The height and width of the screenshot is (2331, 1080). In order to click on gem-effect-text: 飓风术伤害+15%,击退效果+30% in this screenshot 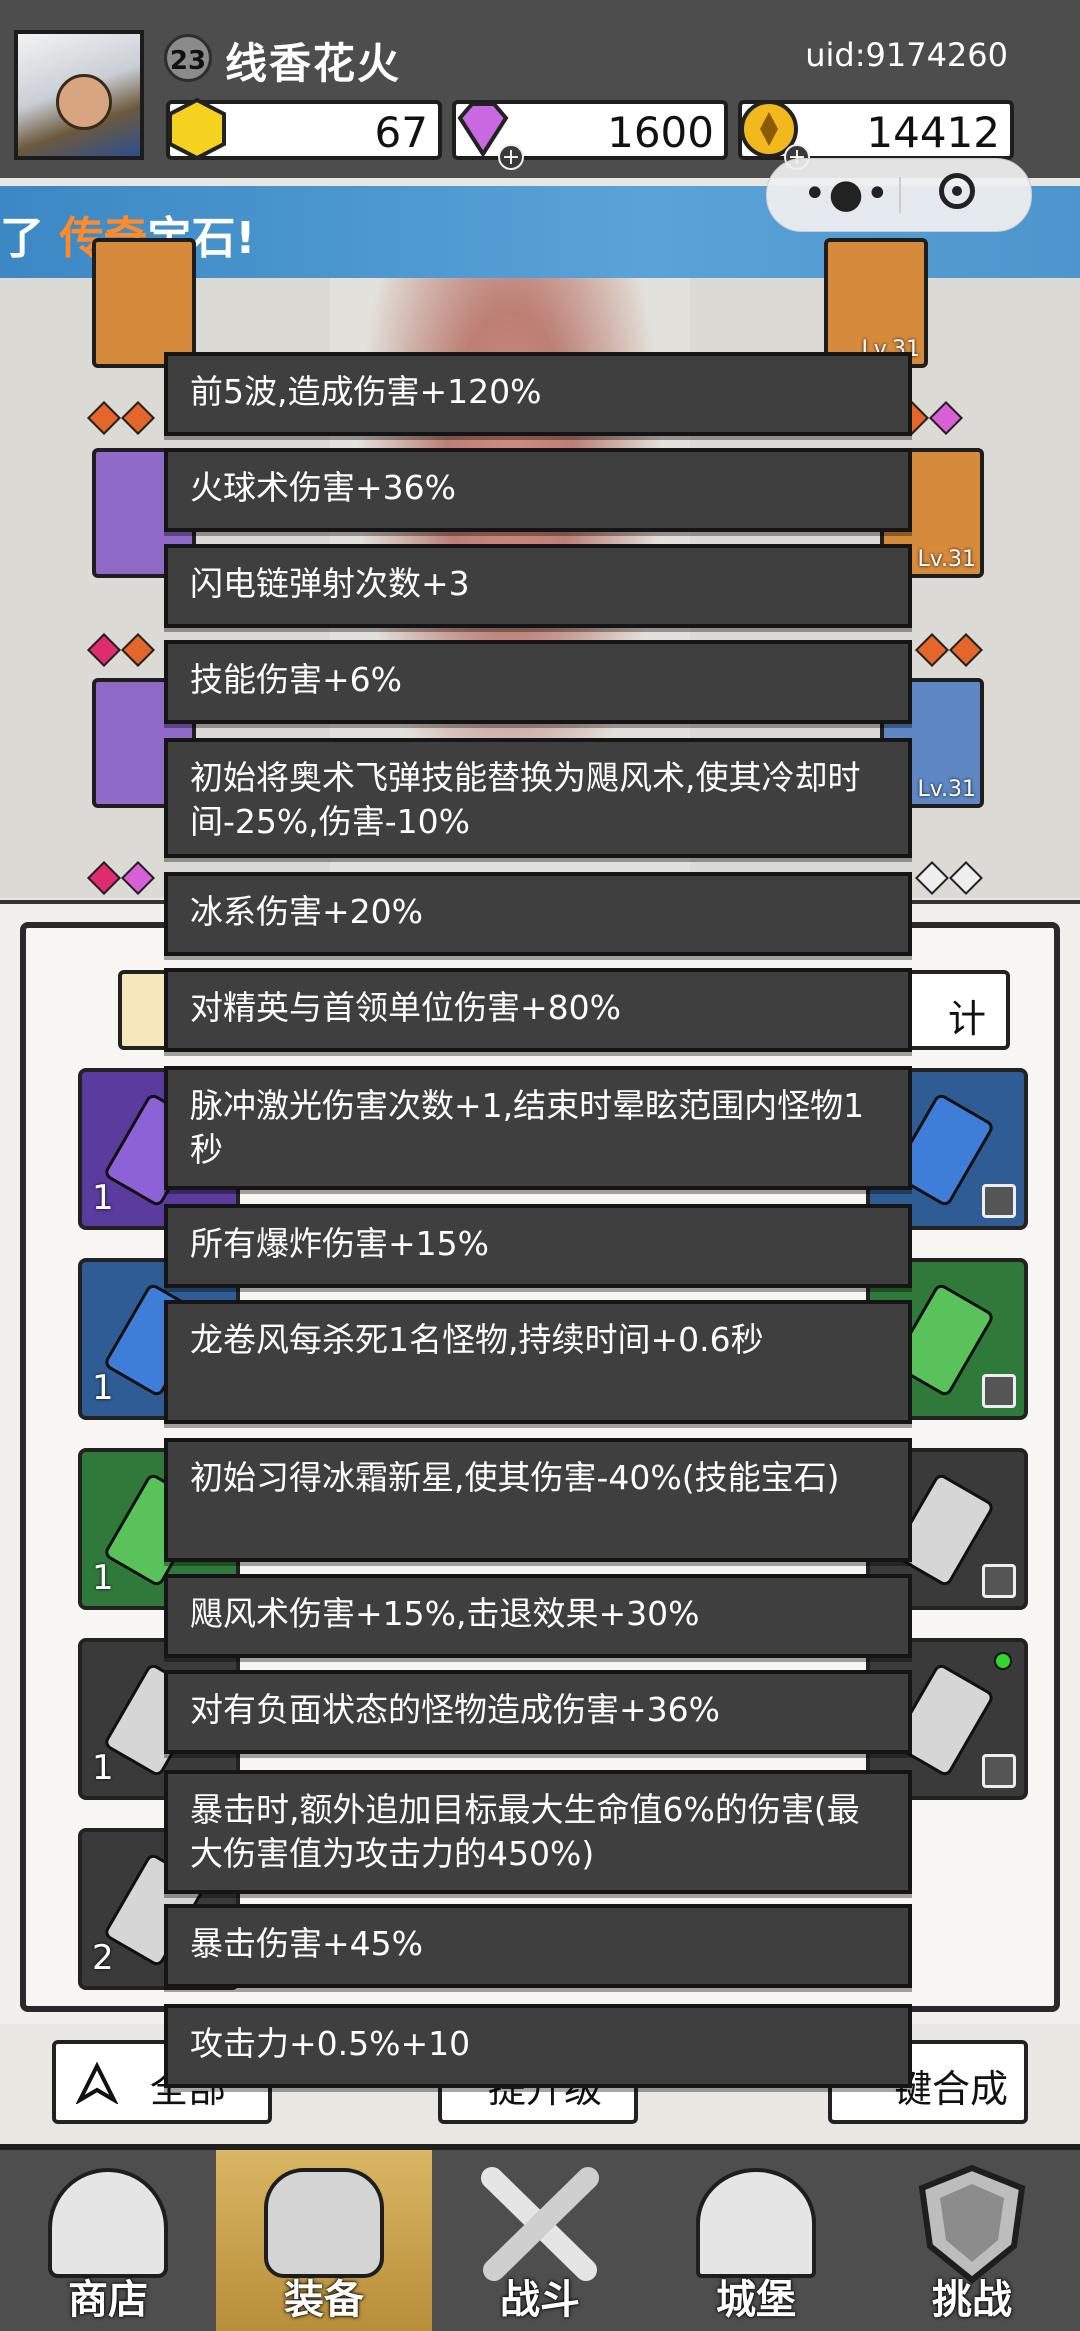, I will do `click(445, 1613)`.